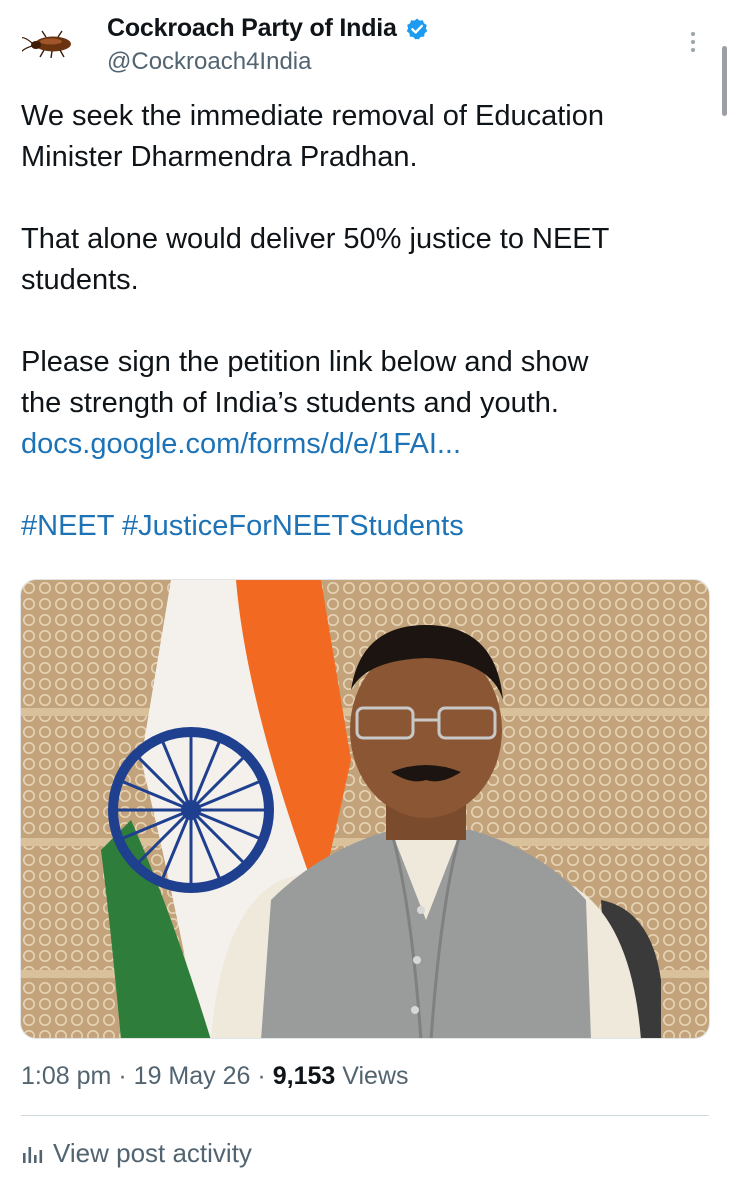 The width and height of the screenshot is (729, 1200). What do you see at coordinates (51, 43) in the screenshot?
I see `cockroach-icon` at bounding box center [51, 43].